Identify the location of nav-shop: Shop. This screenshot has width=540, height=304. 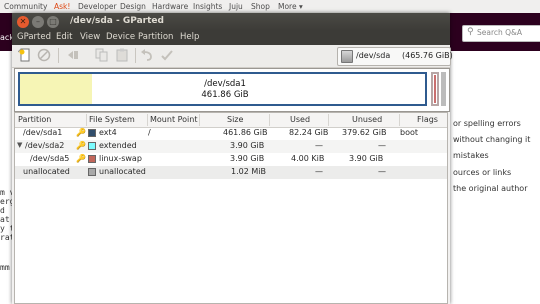
(260, 6).